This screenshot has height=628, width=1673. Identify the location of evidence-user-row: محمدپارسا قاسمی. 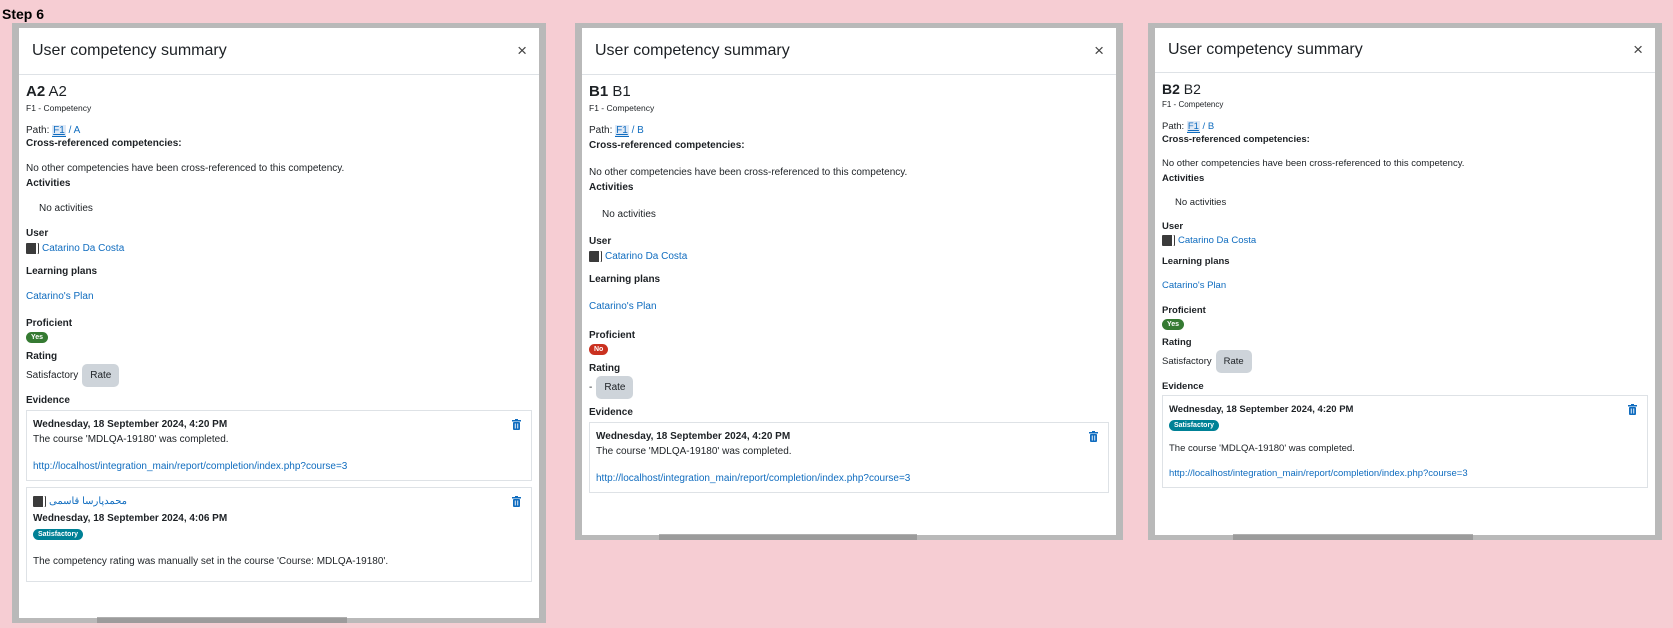
(279, 501).